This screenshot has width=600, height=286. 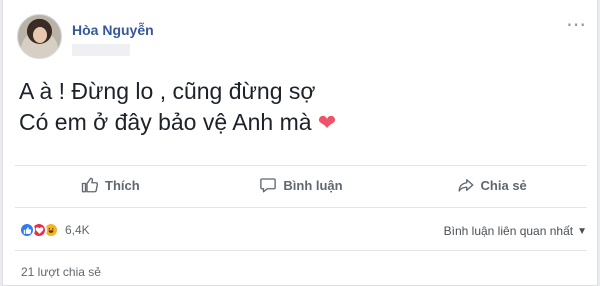 I want to click on comment-label: Bình luận, so click(x=313, y=185).